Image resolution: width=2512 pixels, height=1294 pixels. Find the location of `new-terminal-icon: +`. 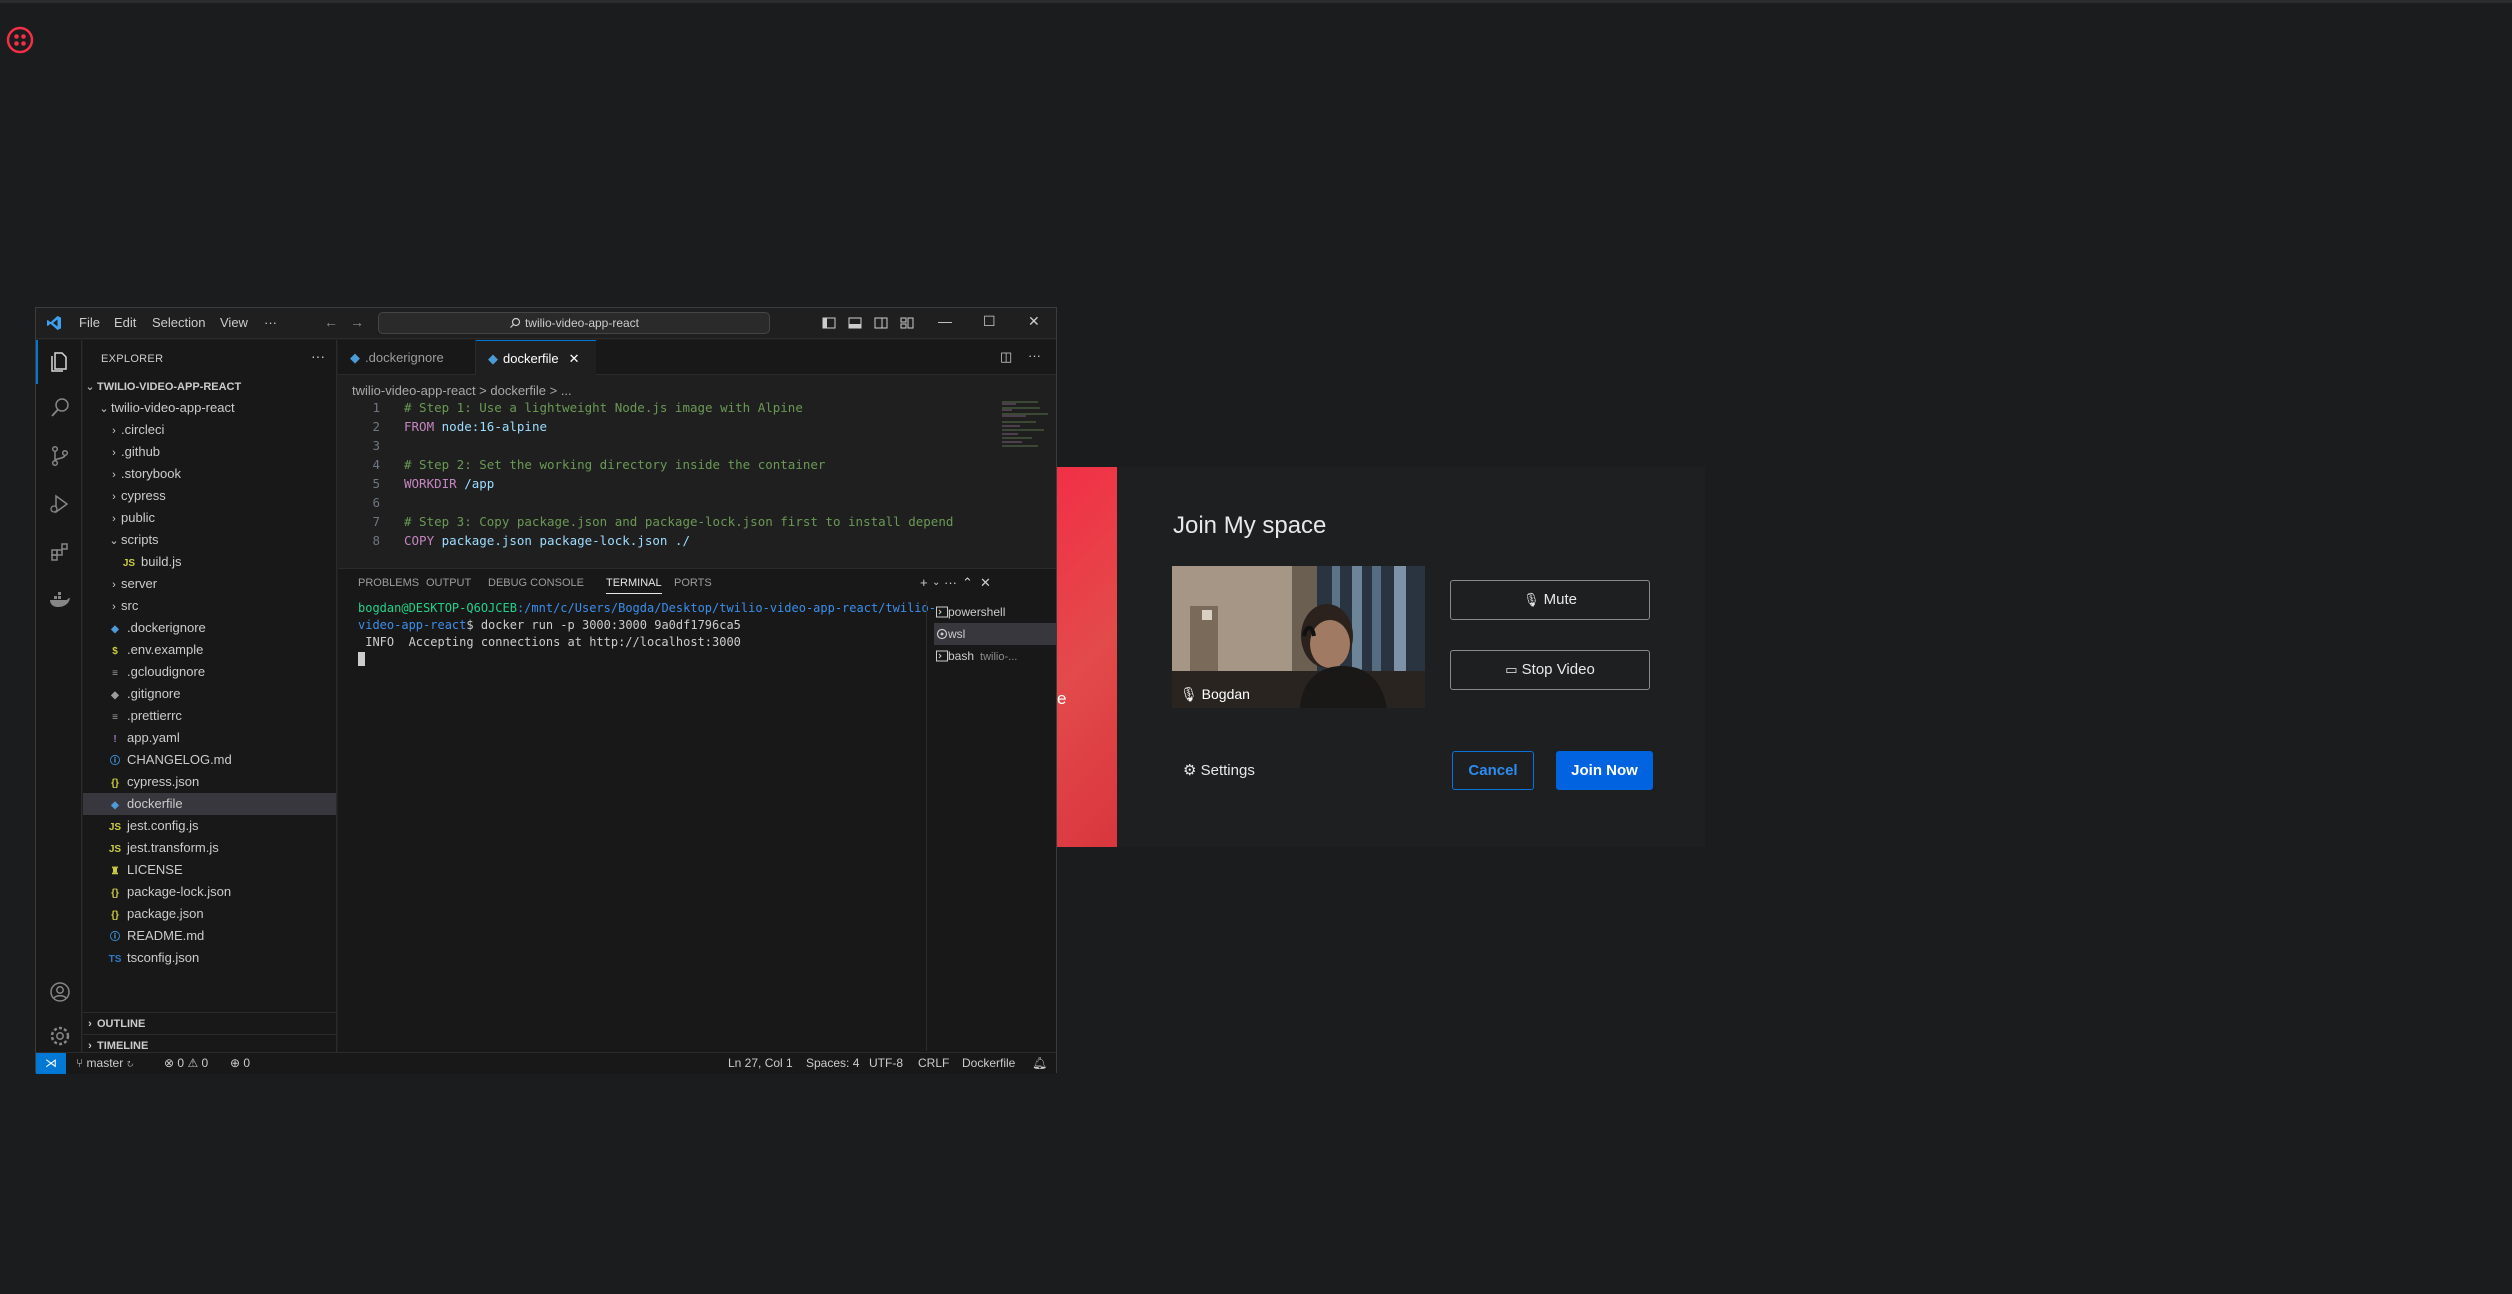

new-terminal-icon: + is located at coordinates (924, 582).